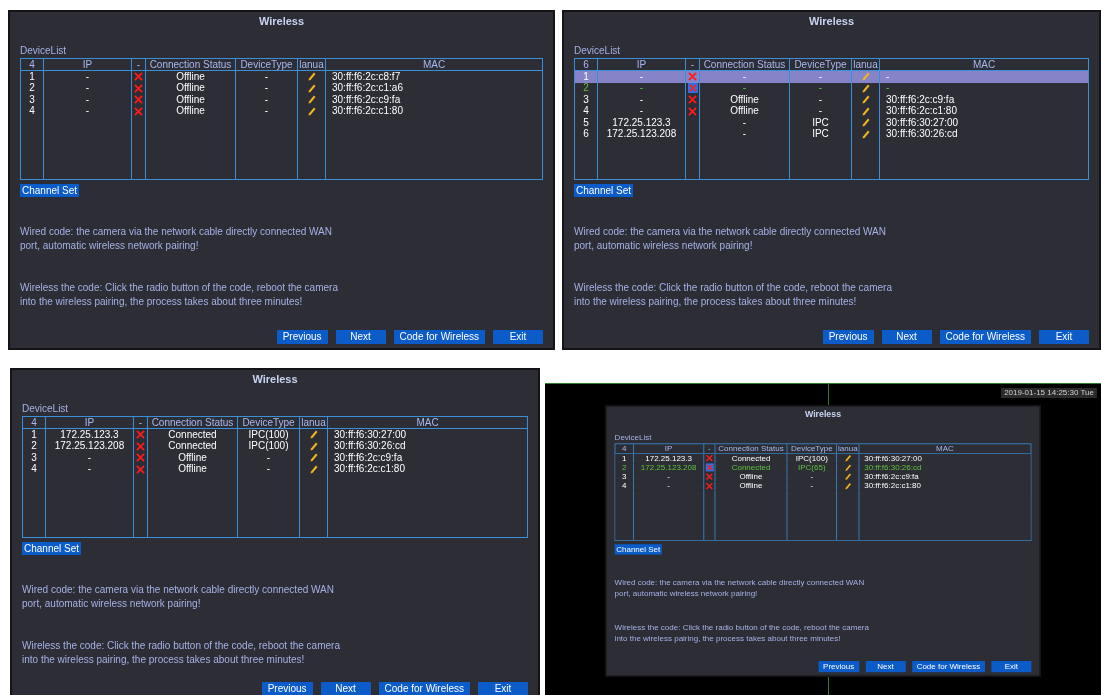 This screenshot has height=695, width=1101. I want to click on column-header: MAC, so click(427, 422).